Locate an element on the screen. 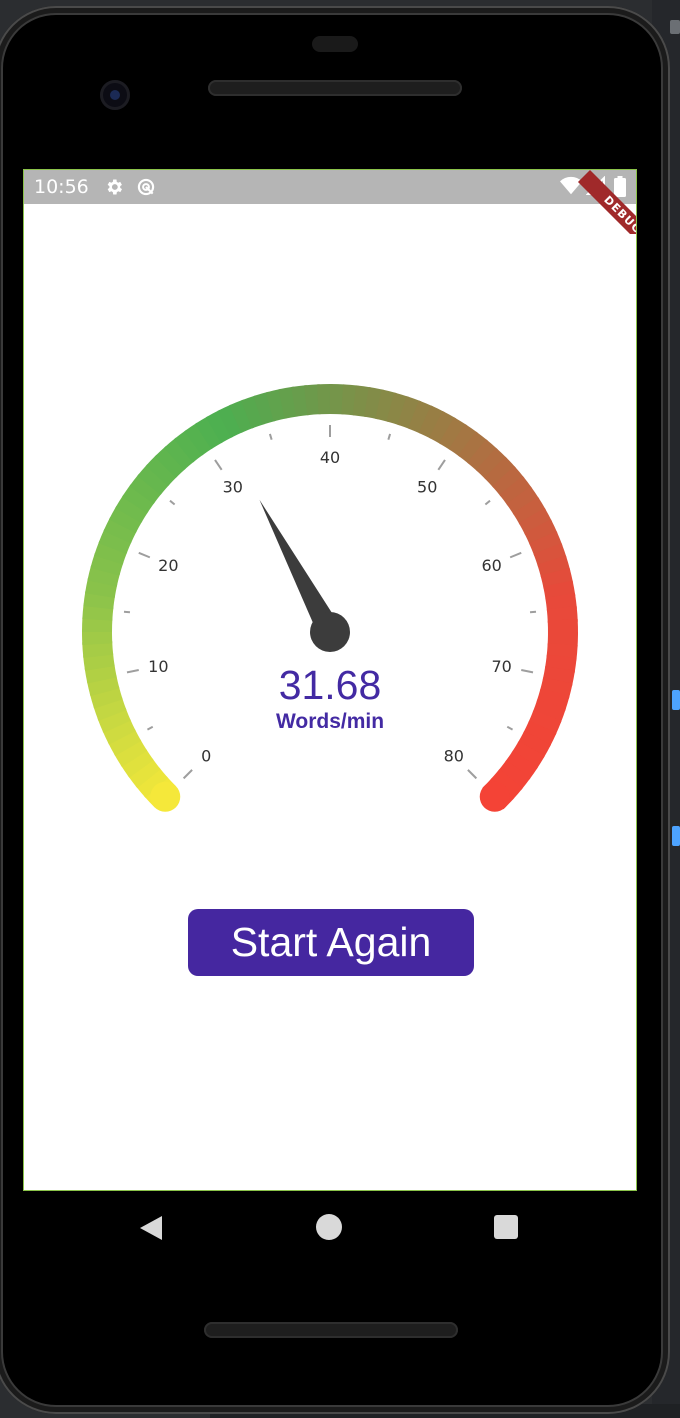 This screenshot has width=680, height=1418. gauge-tick-label: 30 is located at coordinates (233, 486).